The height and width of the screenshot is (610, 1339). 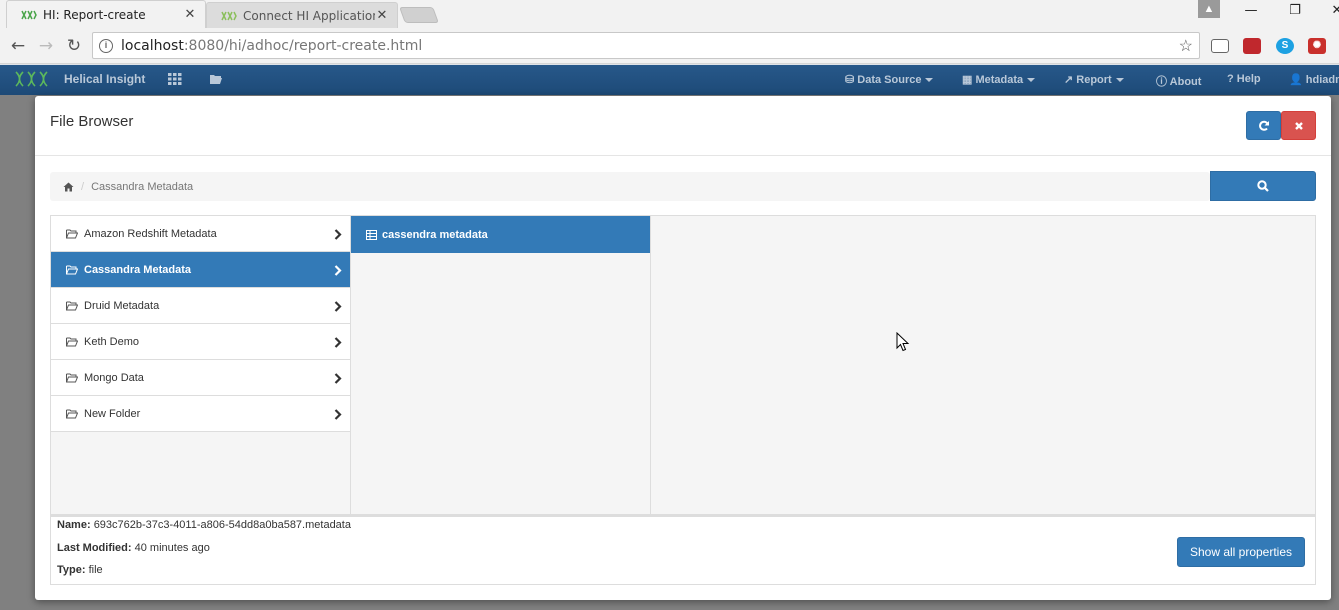 I want to click on refresh-button, so click(x=1263, y=125).